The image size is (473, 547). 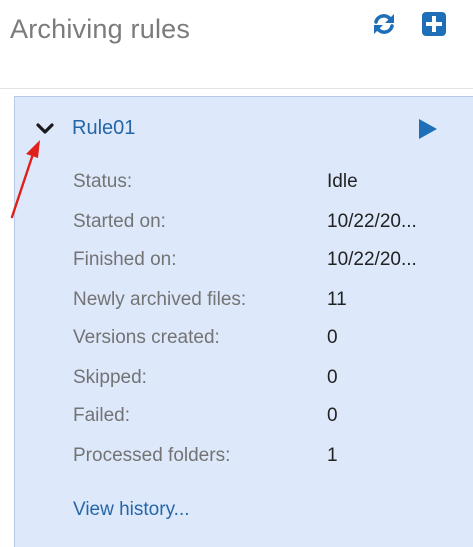 I want to click on rule-name-link: Rule01, so click(x=103, y=128).